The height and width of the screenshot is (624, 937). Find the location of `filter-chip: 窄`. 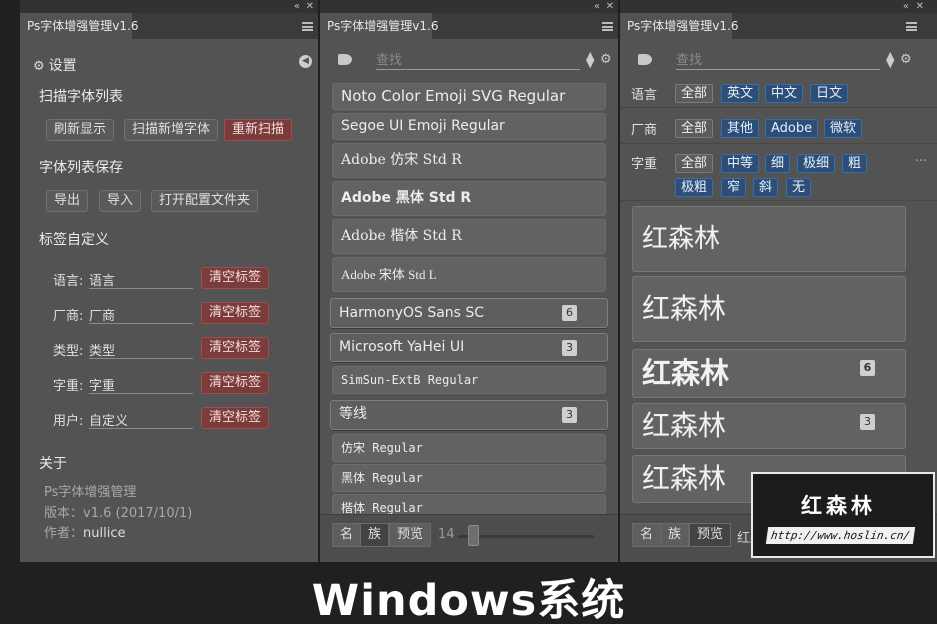

filter-chip: 窄 is located at coordinates (734, 187).